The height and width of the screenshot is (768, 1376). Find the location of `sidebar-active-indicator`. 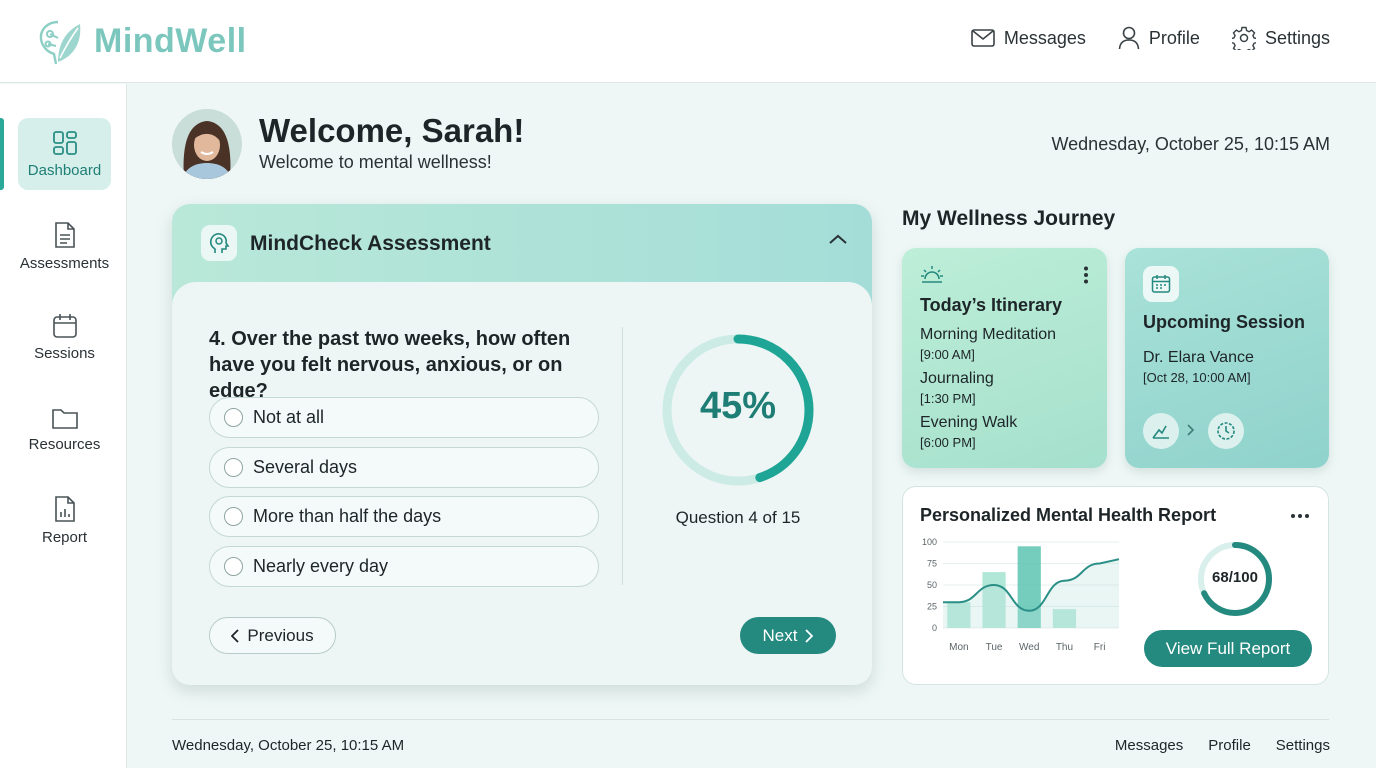

sidebar-active-indicator is located at coordinates (2, 154).